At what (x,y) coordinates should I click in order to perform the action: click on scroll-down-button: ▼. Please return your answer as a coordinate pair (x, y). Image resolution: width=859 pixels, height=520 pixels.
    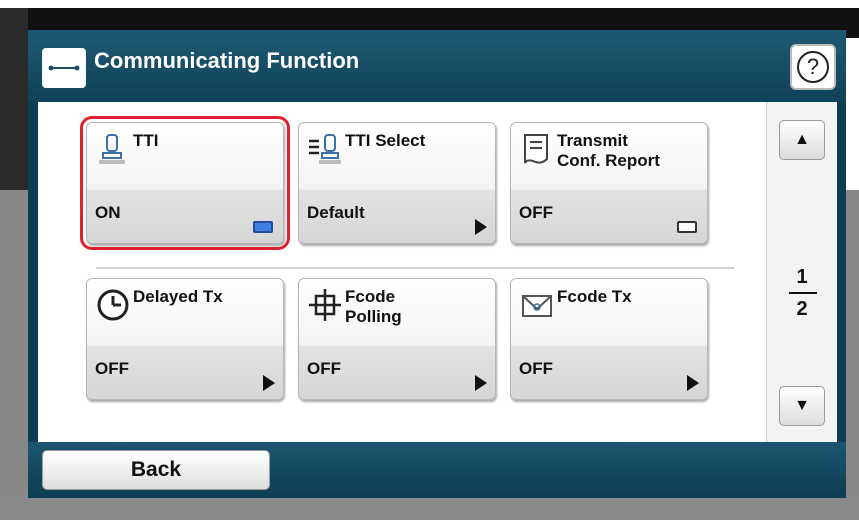
    Looking at the image, I should click on (802, 406).